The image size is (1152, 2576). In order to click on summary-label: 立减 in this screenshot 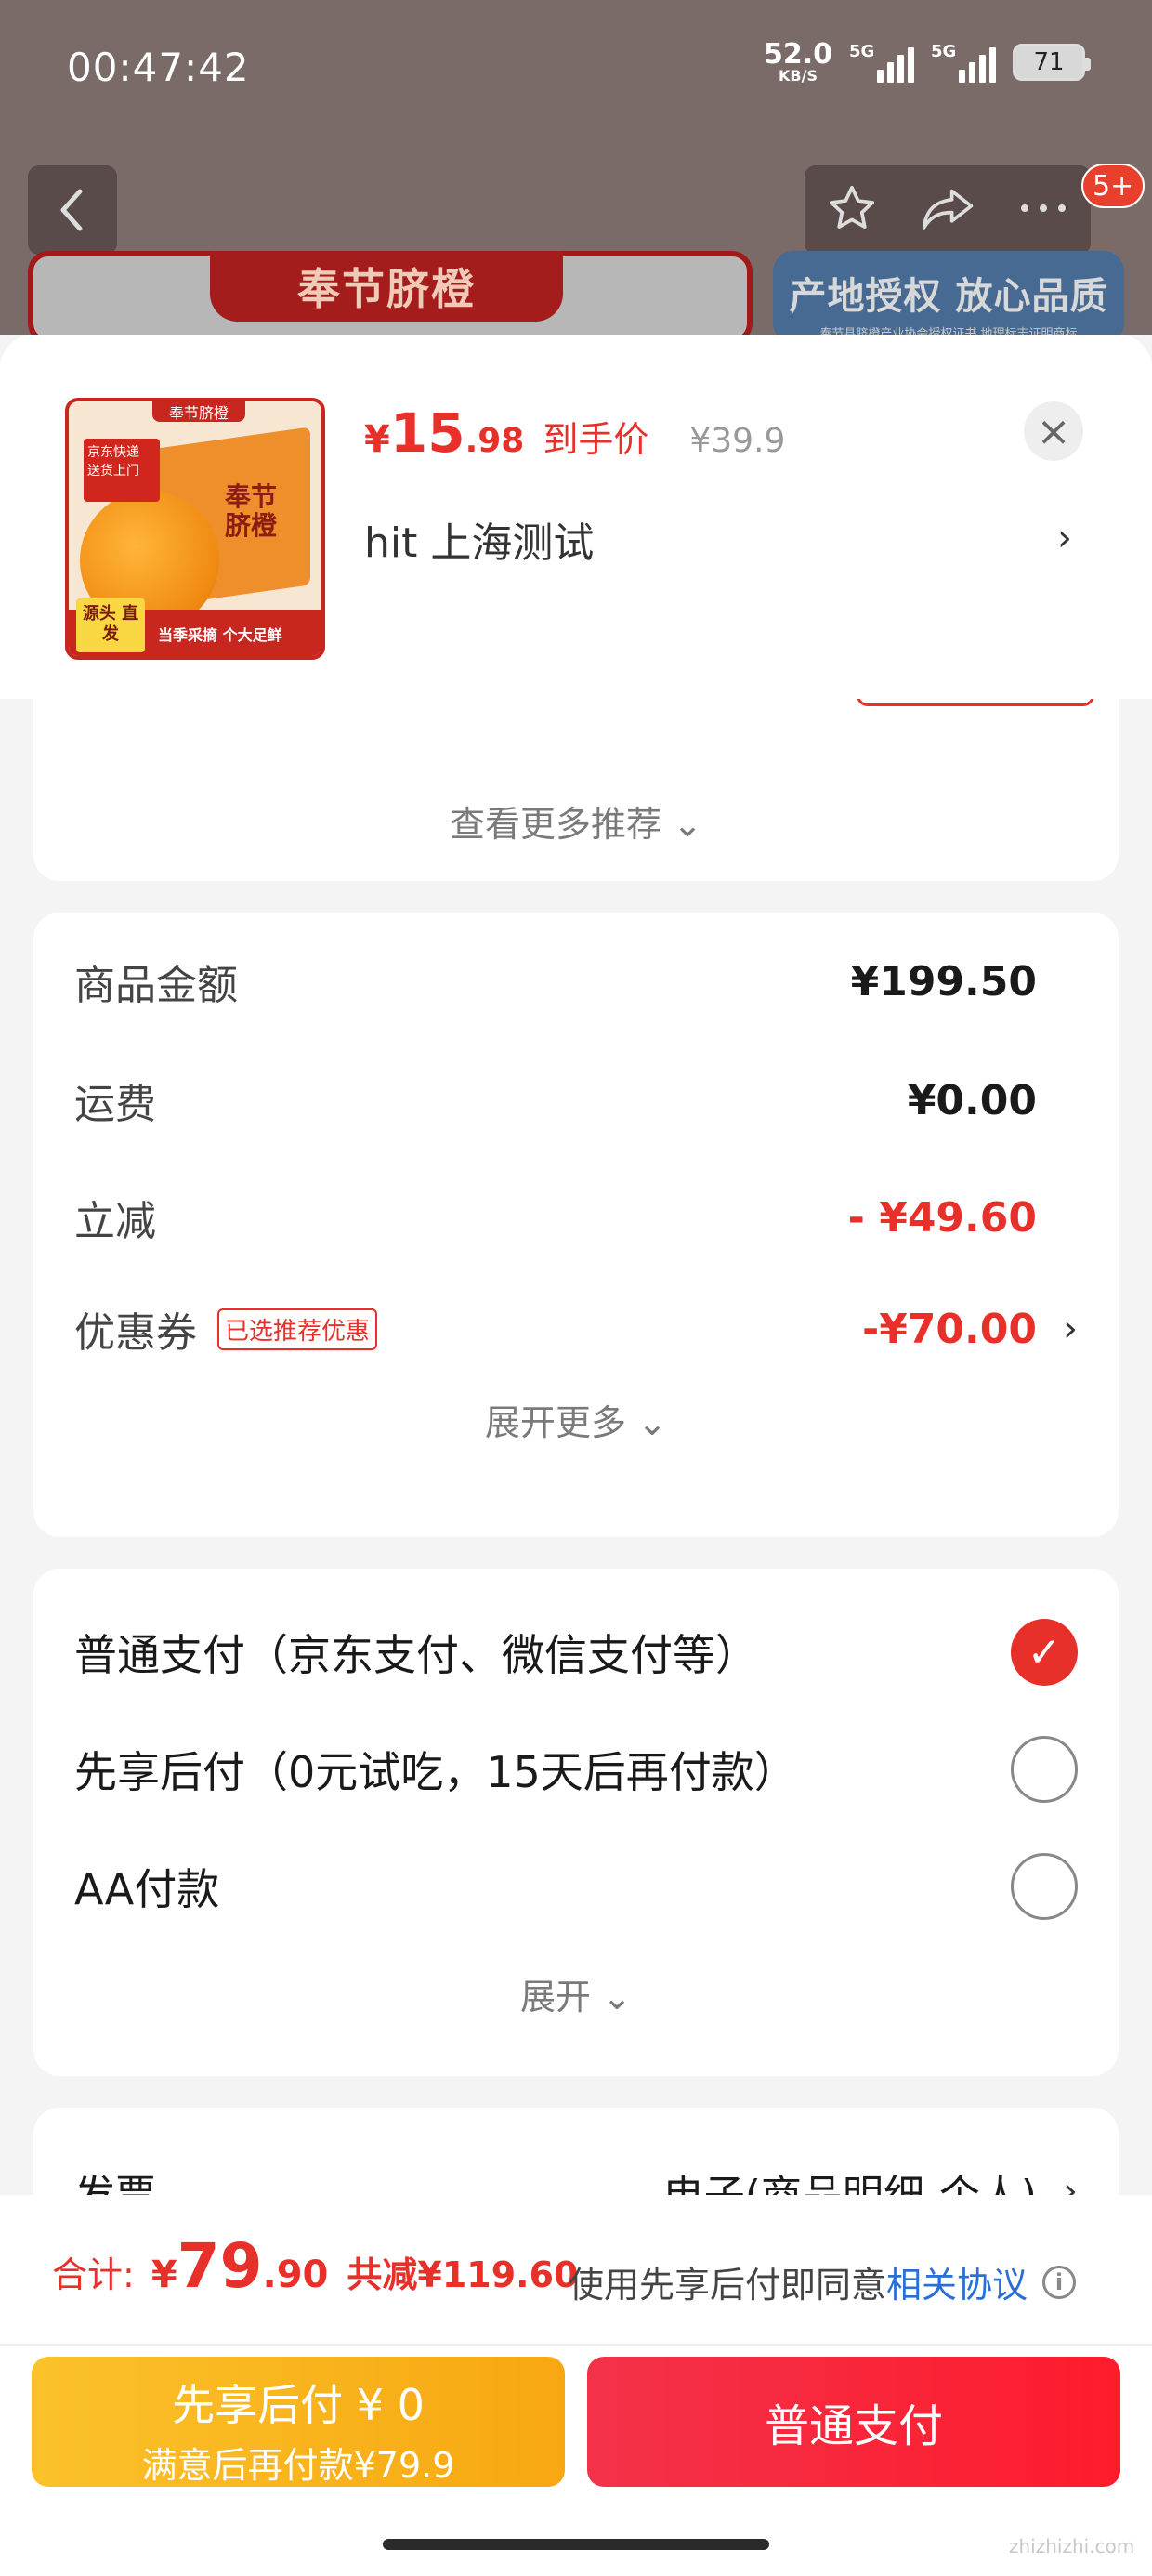, I will do `click(115, 1221)`.